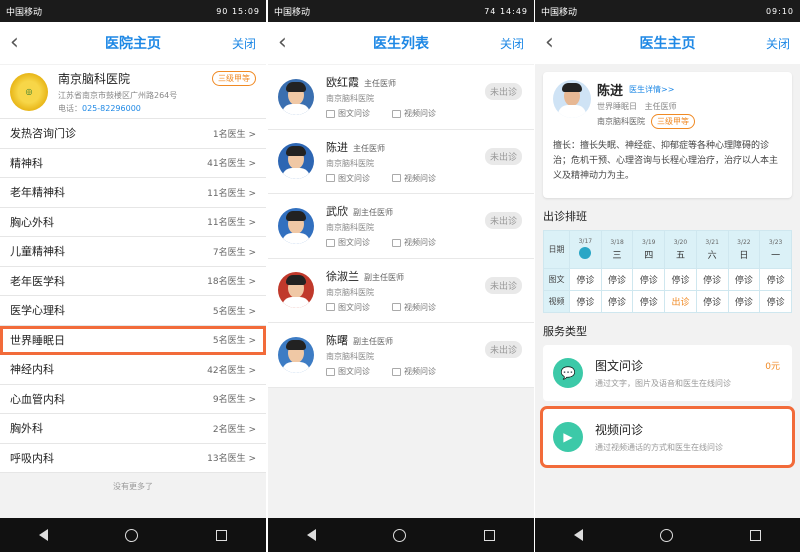 This screenshot has width=800, height=552. Describe the element at coordinates (342, 83) in the screenshot. I see `doctor-name: 欧红霞` at that location.